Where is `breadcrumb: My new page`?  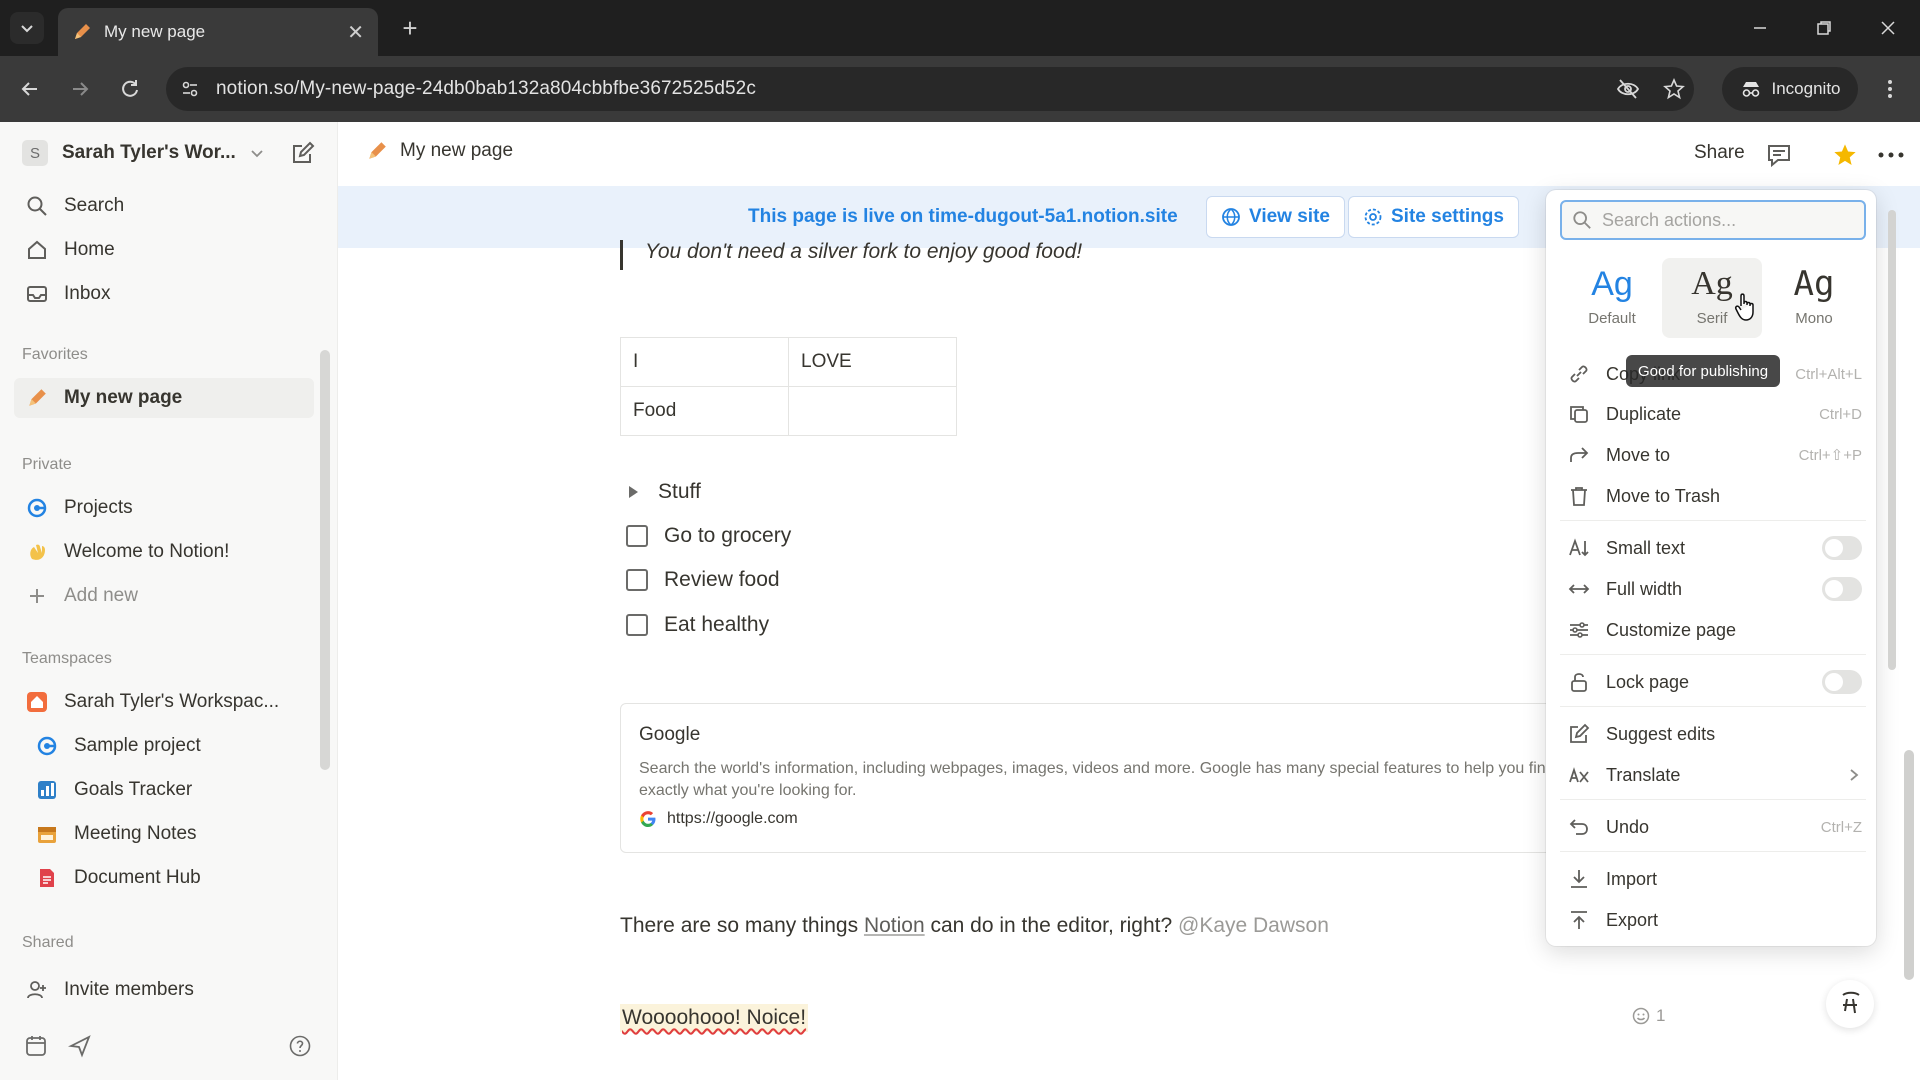
breadcrumb: My new page is located at coordinates (439, 151).